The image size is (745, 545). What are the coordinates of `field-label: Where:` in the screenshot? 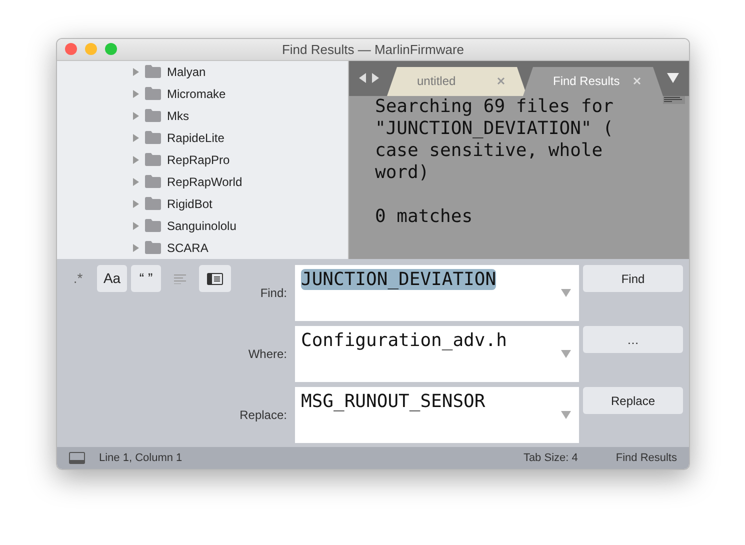 It's located at (267, 355).